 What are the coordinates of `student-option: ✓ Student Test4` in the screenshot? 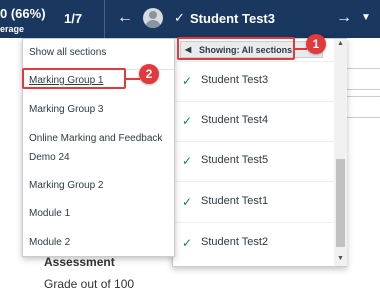 It's located at (253, 122).